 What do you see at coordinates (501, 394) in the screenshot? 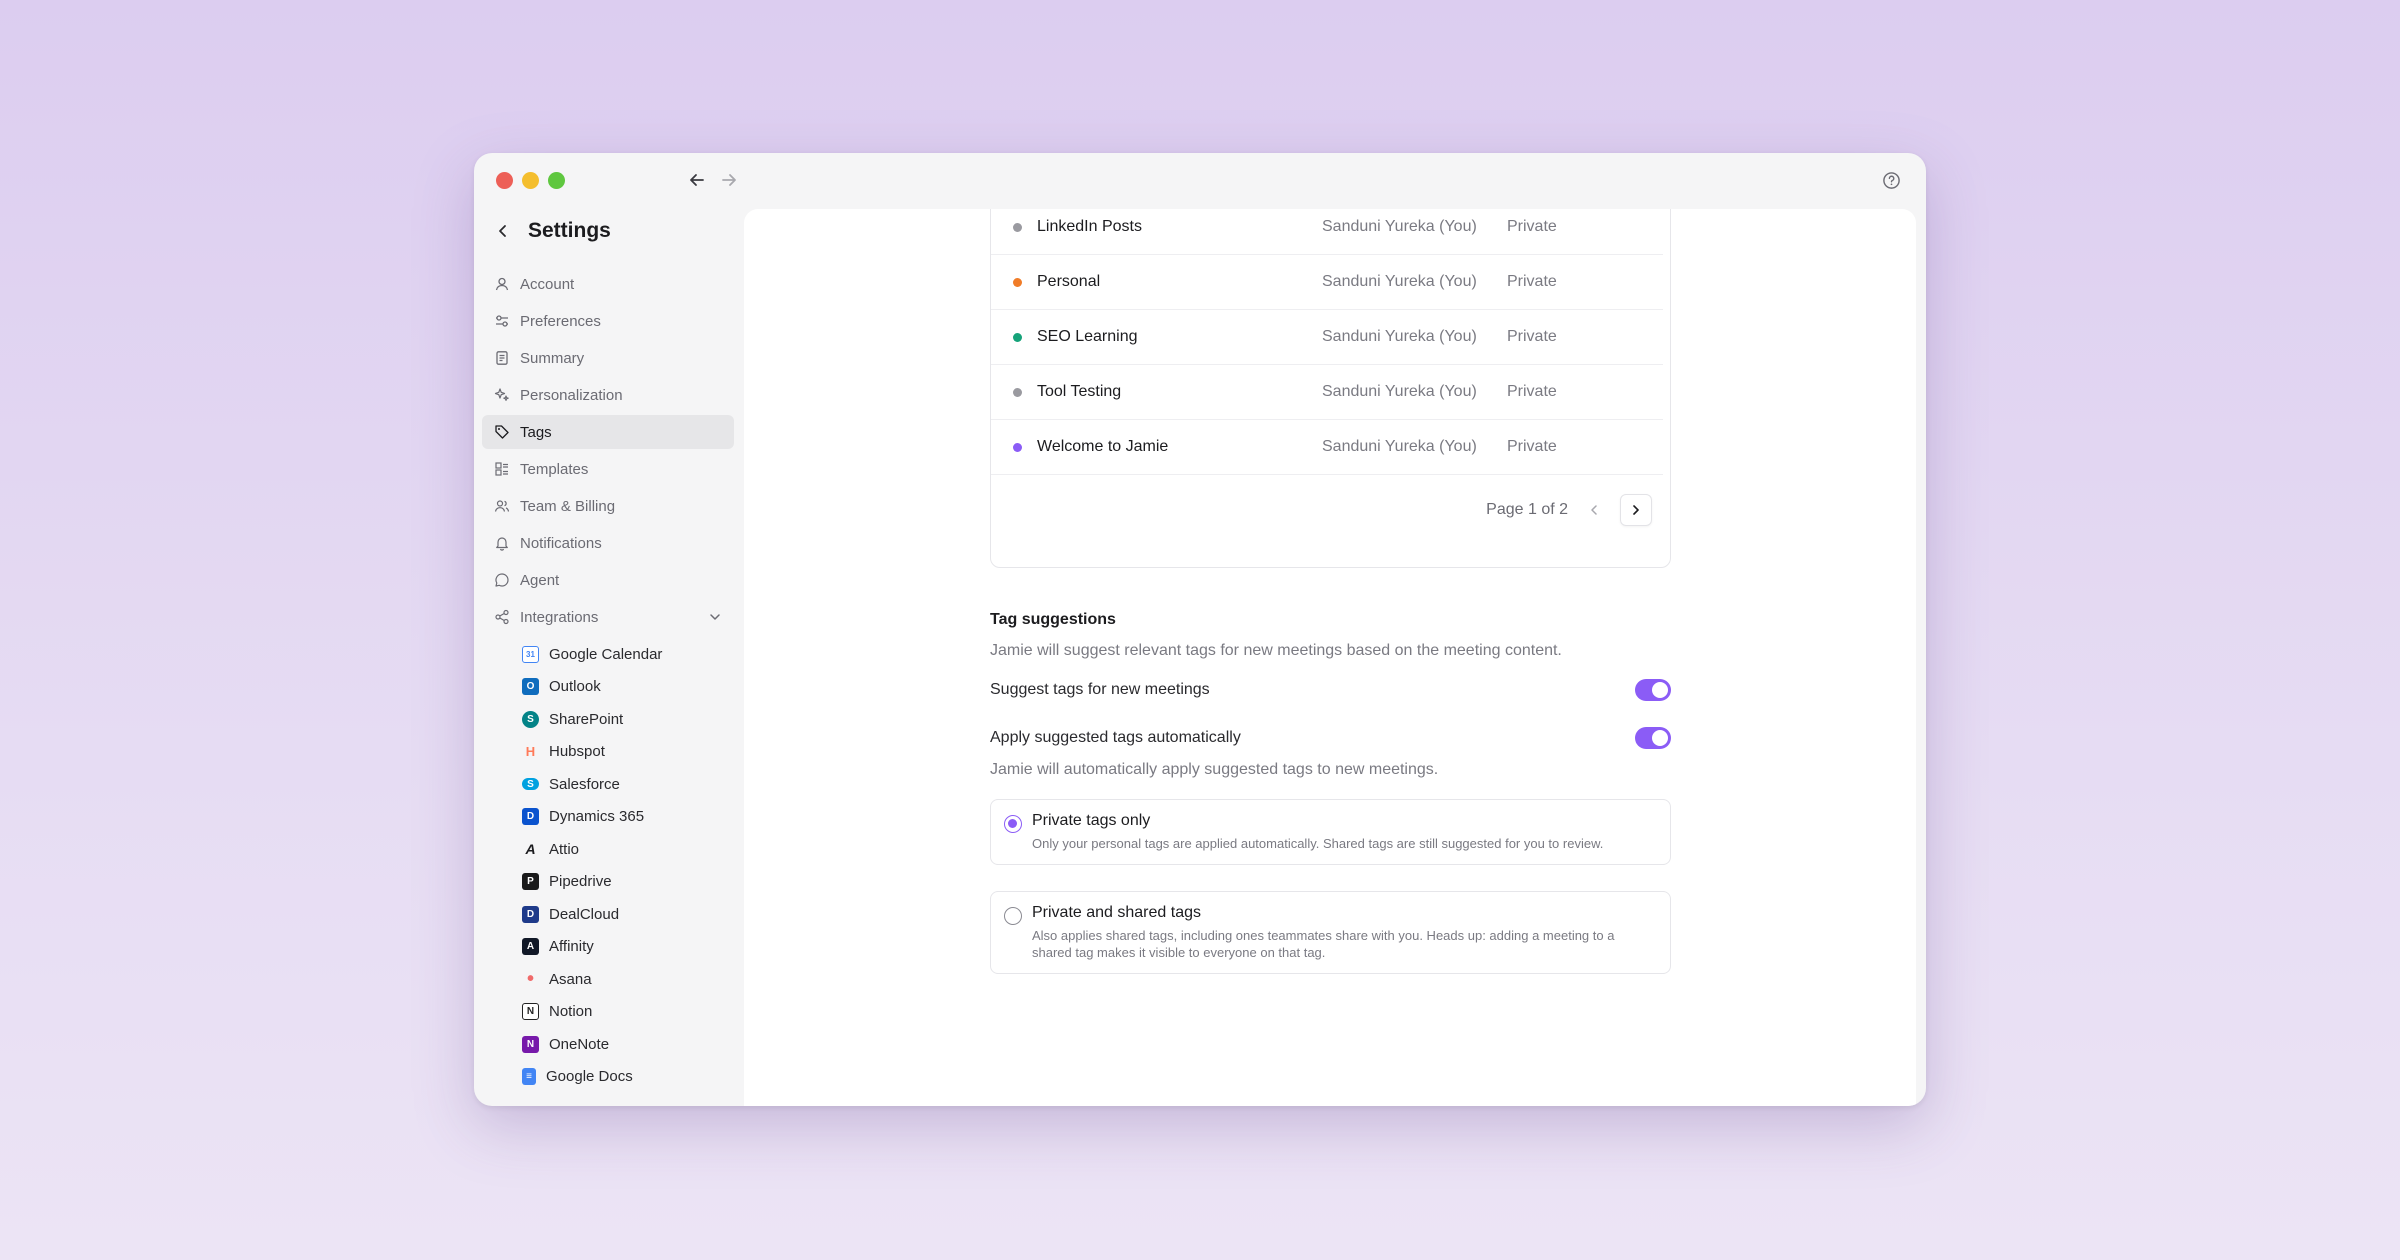
I see `sparkle-icon` at bounding box center [501, 394].